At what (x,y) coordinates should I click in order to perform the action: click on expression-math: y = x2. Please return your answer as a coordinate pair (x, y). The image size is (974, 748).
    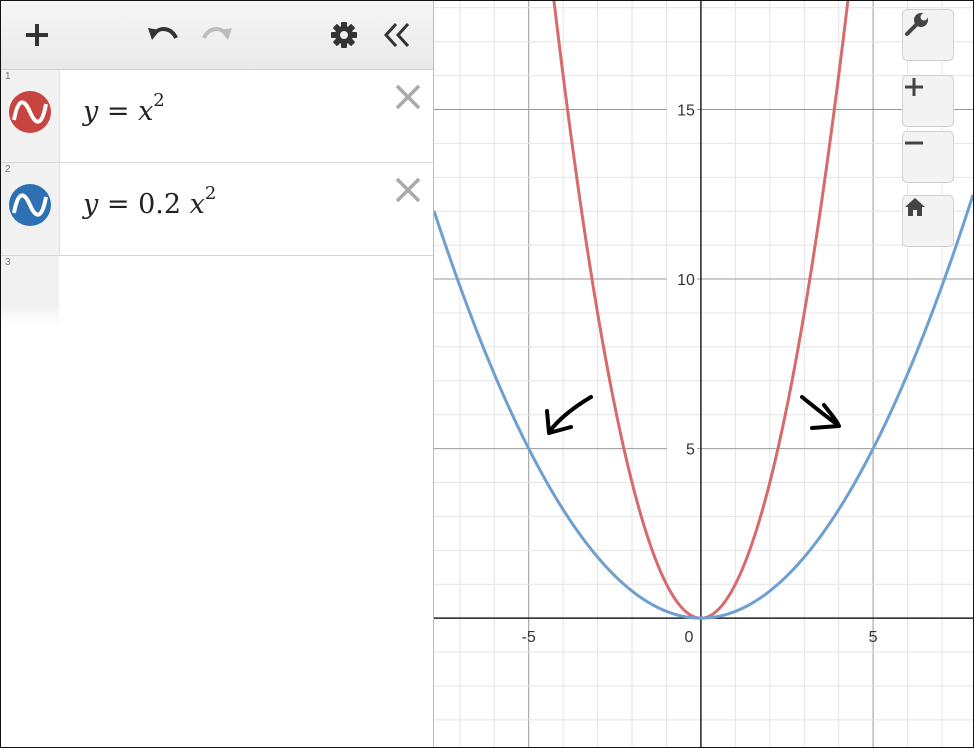
    Looking at the image, I should click on (124, 108).